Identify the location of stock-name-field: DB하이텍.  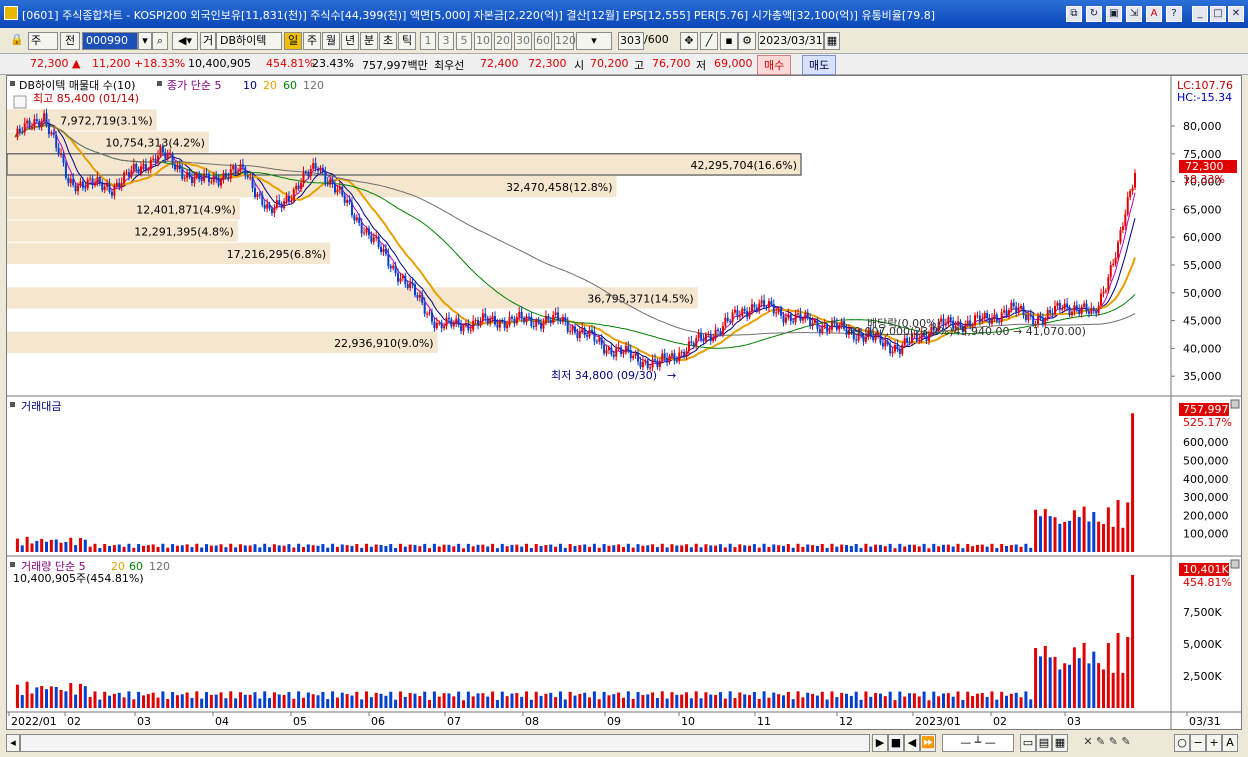
(249, 41).